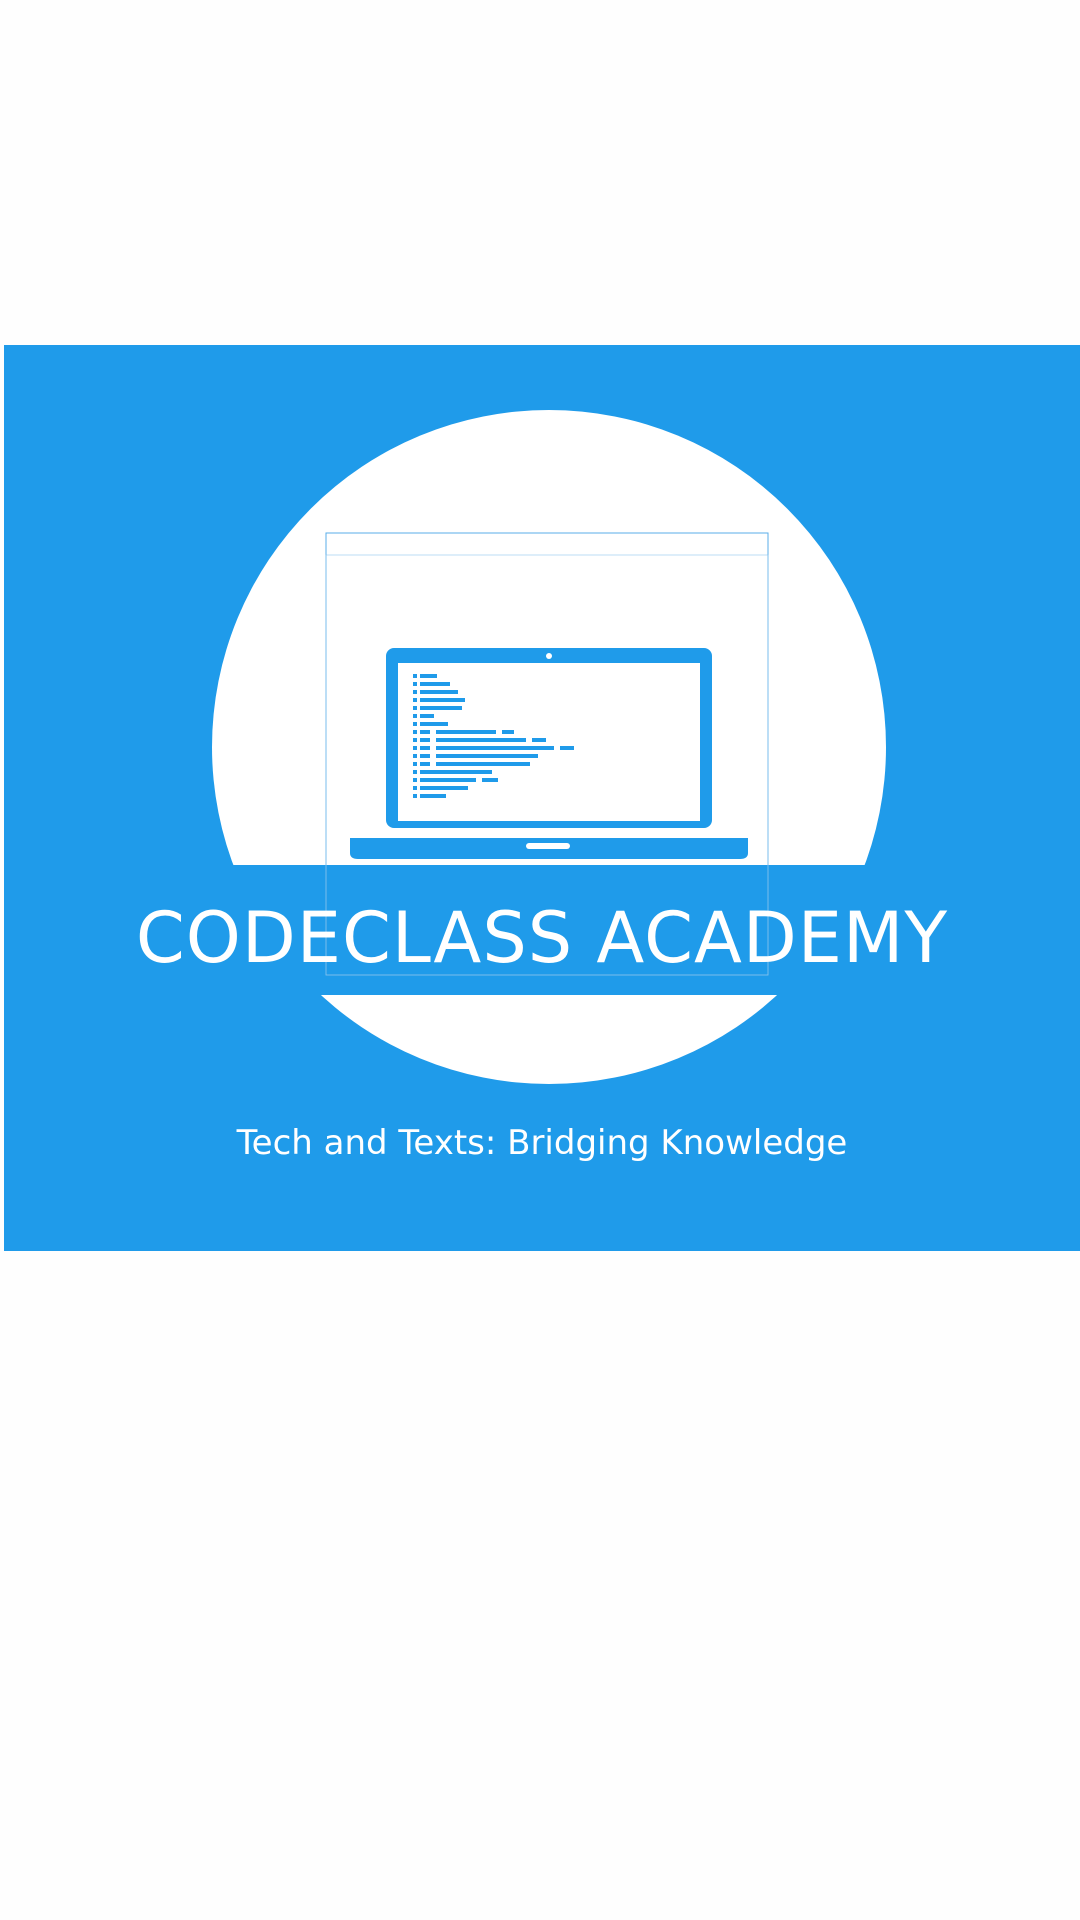 The width and height of the screenshot is (1080, 1920). What do you see at coordinates (542, 1143) in the screenshot?
I see `brand-tagline: Tech and Texts: Bridging Knowledge` at bounding box center [542, 1143].